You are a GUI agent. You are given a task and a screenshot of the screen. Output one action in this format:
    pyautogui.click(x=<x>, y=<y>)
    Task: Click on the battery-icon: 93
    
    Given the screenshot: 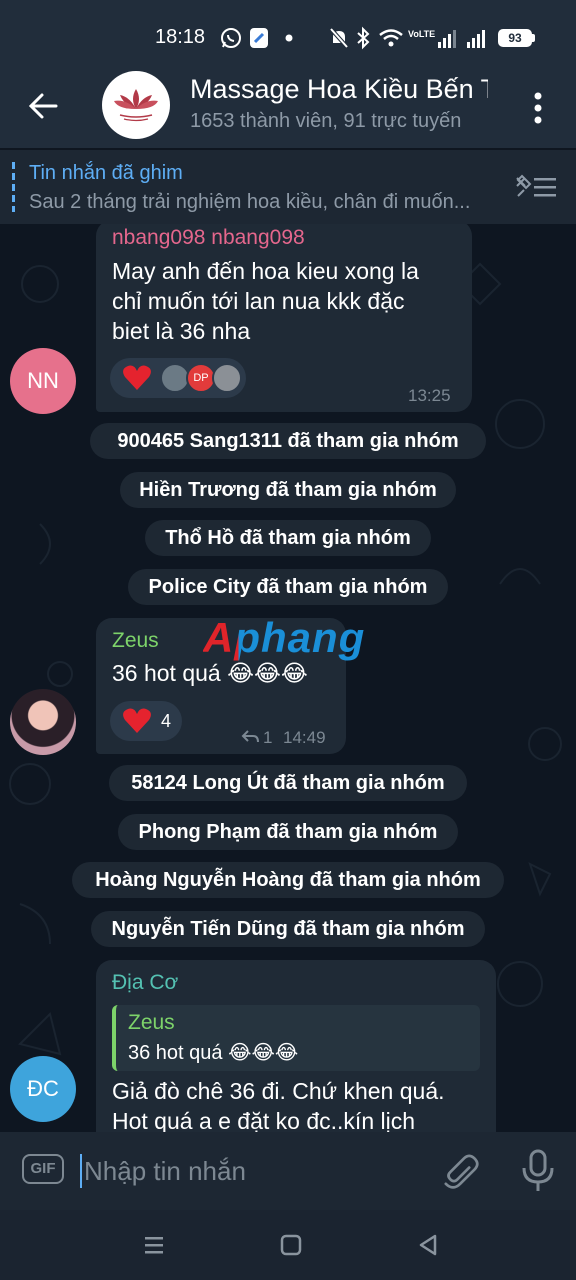 What is the action you would take?
    pyautogui.click(x=515, y=38)
    